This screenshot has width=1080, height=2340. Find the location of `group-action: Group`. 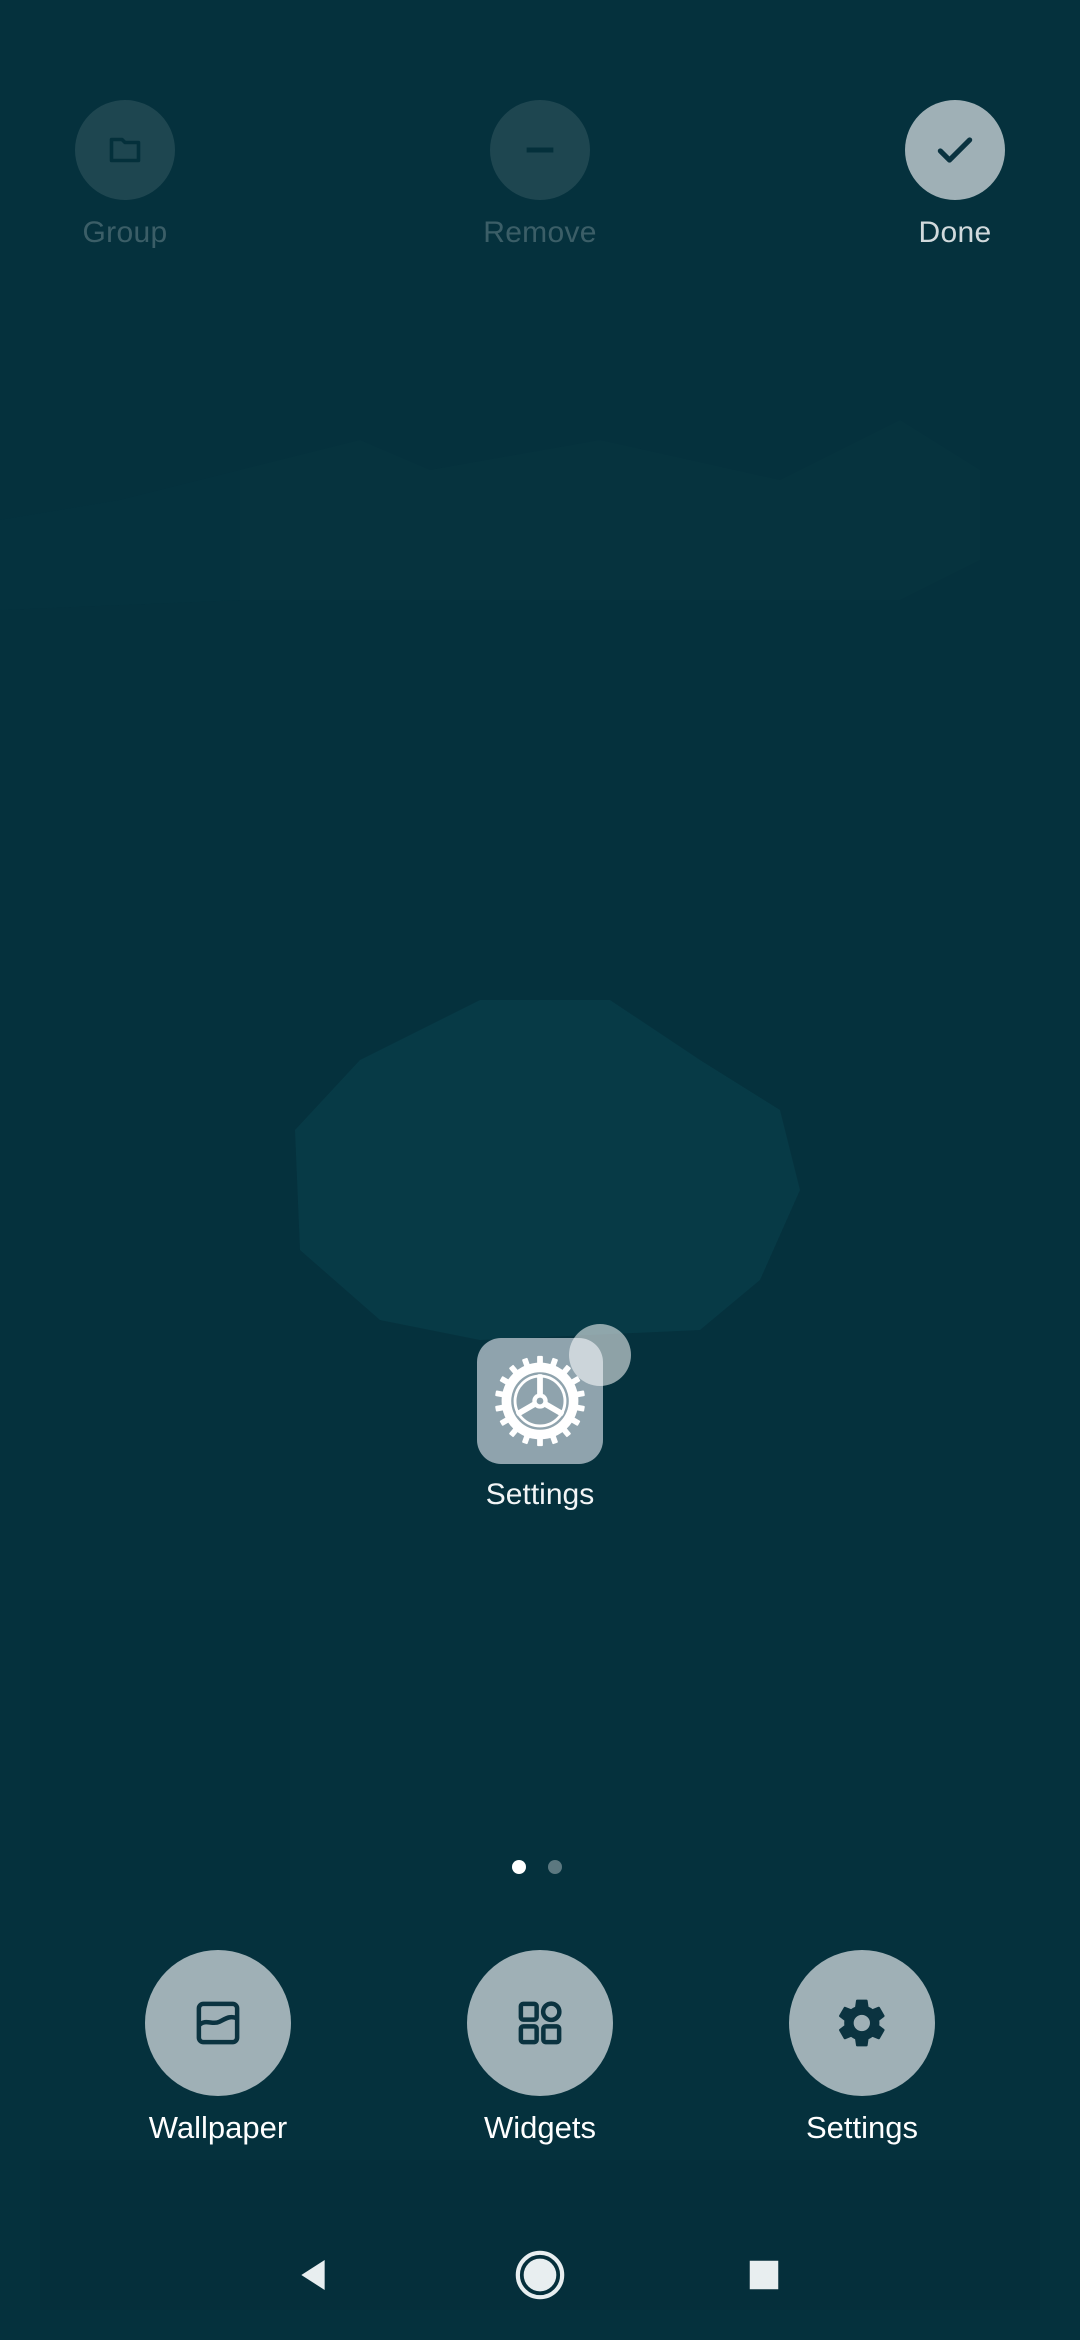

group-action: Group is located at coordinates (125, 175).